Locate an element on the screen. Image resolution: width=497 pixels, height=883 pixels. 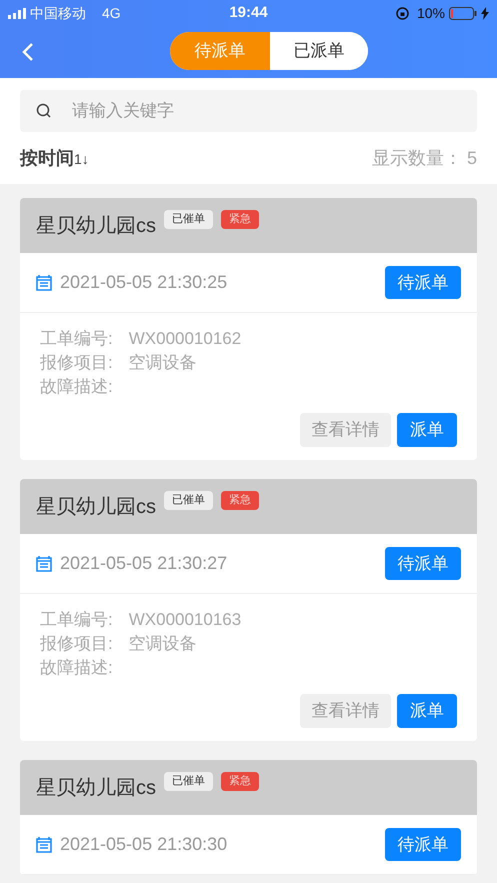
charging-icon is located at coordinates (485, 13).